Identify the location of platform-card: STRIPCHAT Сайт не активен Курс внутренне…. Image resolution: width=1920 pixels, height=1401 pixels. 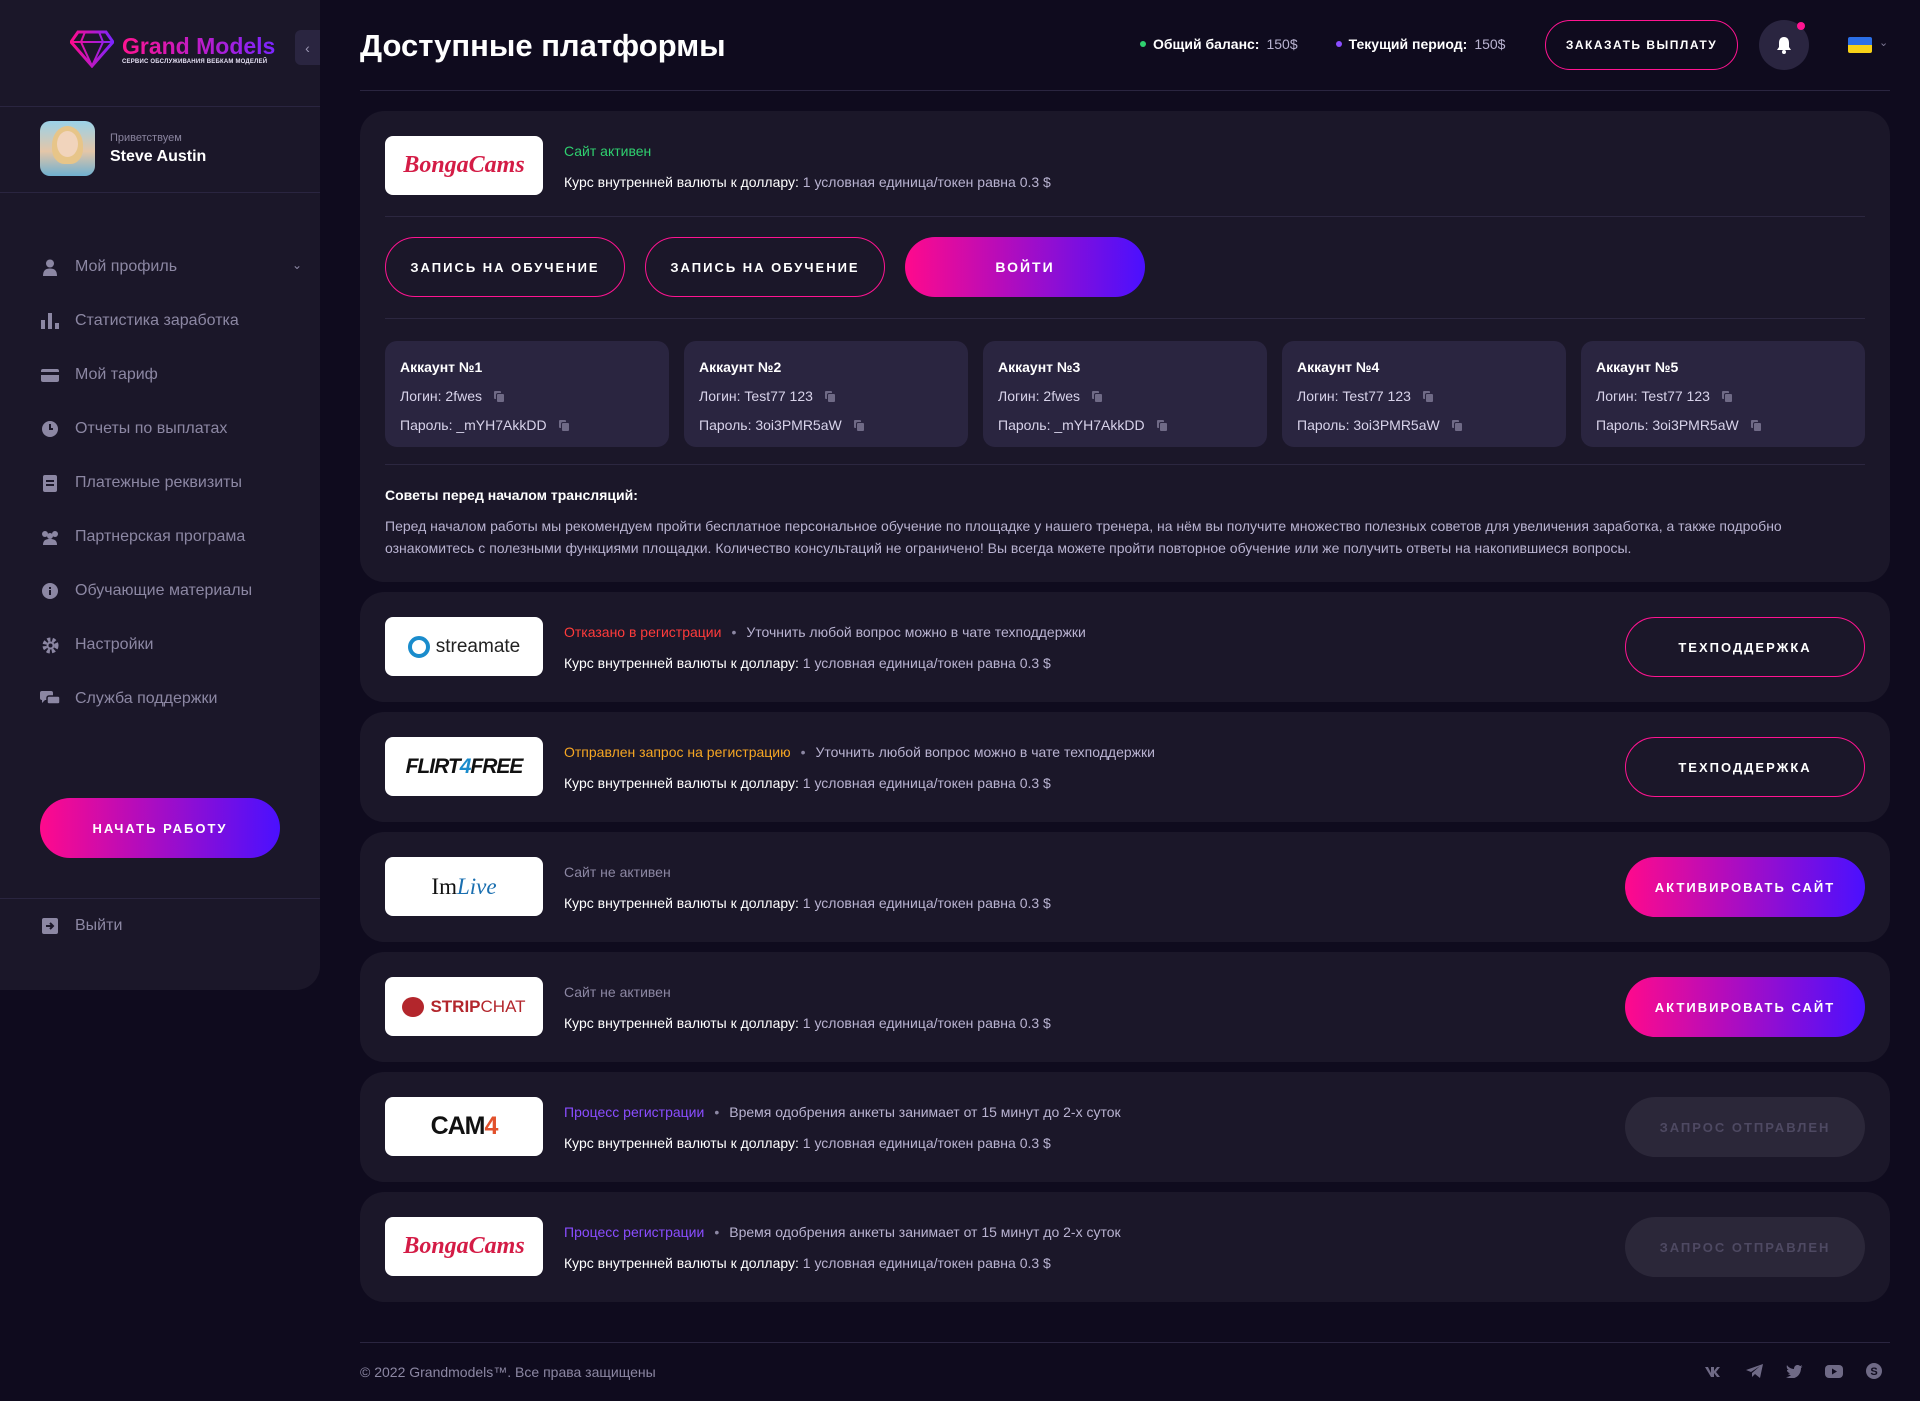
(1125, 1007).